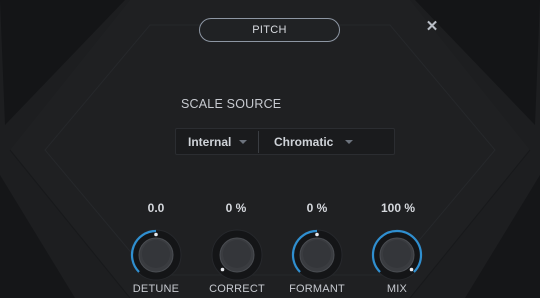 Image resolution: width=540 pixels, height=298 pixels. I want to click on formant-label: FORMANT, so click(317, 289).